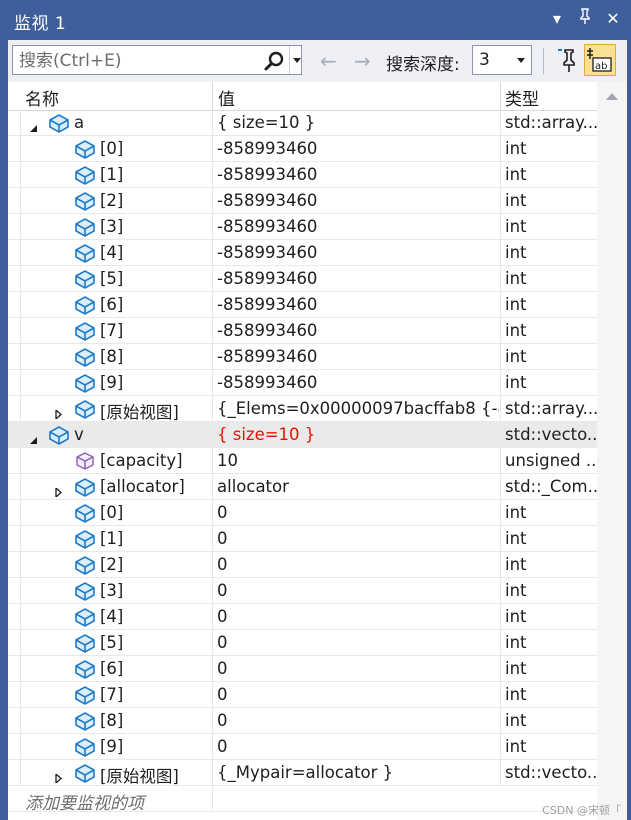 The image size is (631, 820). I want to click on row-value: 10, so click(358, 460).